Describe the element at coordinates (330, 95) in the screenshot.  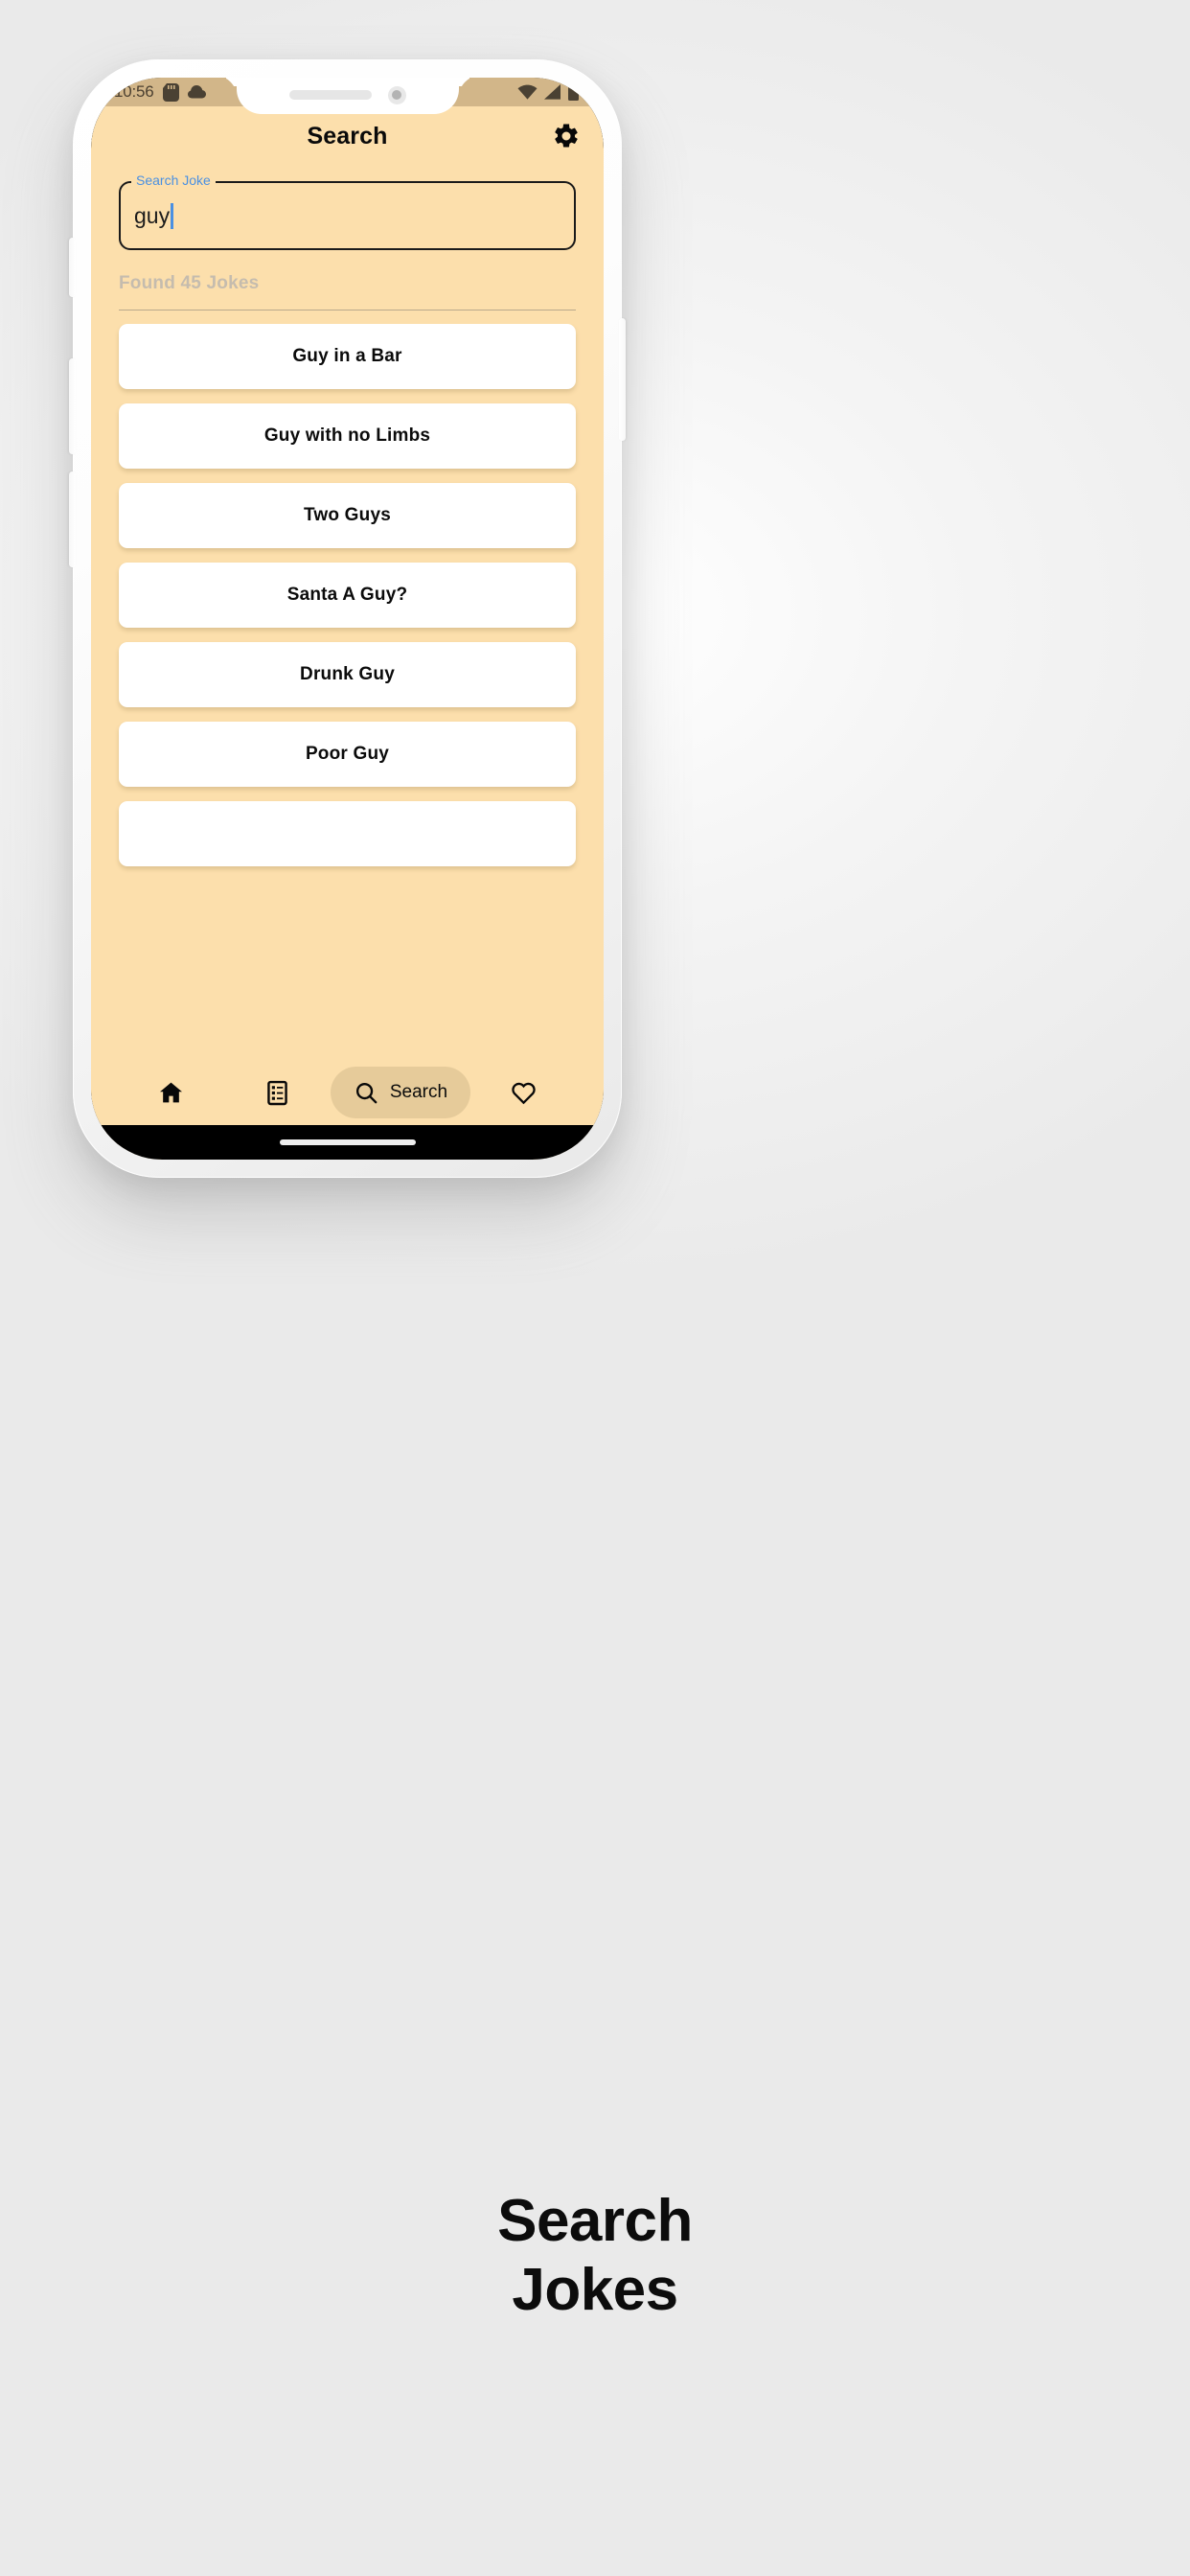
I see `earpiece-speaker` at that location.